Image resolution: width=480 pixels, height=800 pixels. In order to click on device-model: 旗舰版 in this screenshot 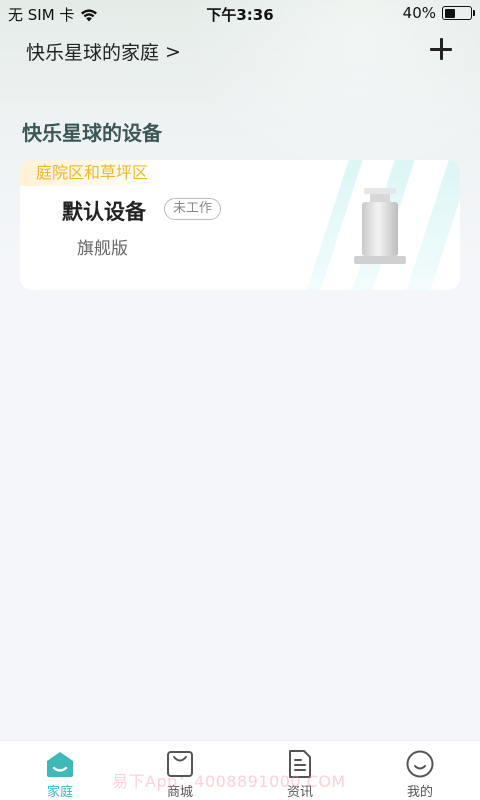, I will do `click(102, 249)`.